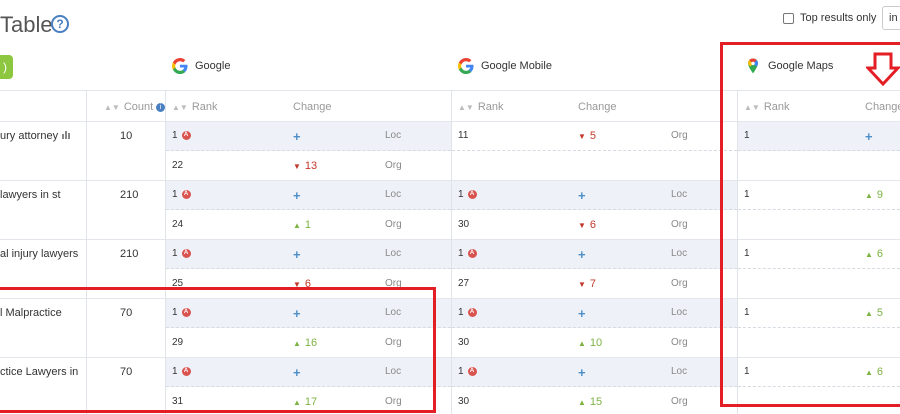 This screenshot has height=414, width=900. I want to click on top-results-checkbox, so click(788, 18).